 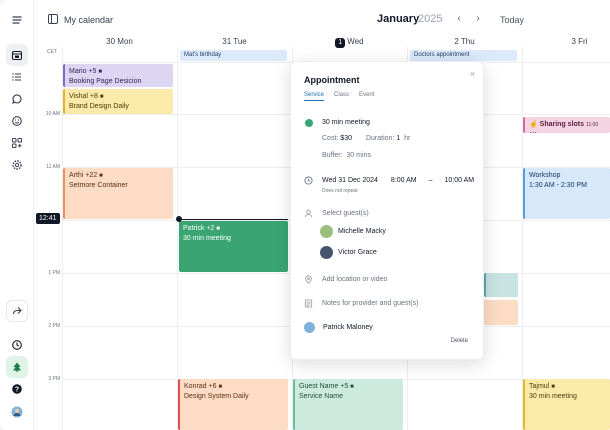 What do you see at coordinates (350, 180) in the screenshot?
I see `date-value: Wed 31 Dec 2024` at bounding box center [350, 180].